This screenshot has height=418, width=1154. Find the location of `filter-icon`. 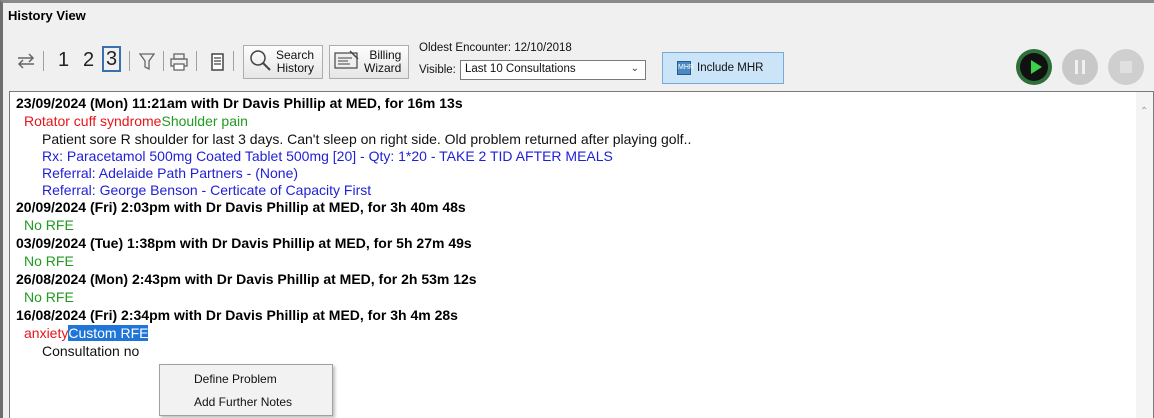

filter-icon is located at coordinates (147, 64).